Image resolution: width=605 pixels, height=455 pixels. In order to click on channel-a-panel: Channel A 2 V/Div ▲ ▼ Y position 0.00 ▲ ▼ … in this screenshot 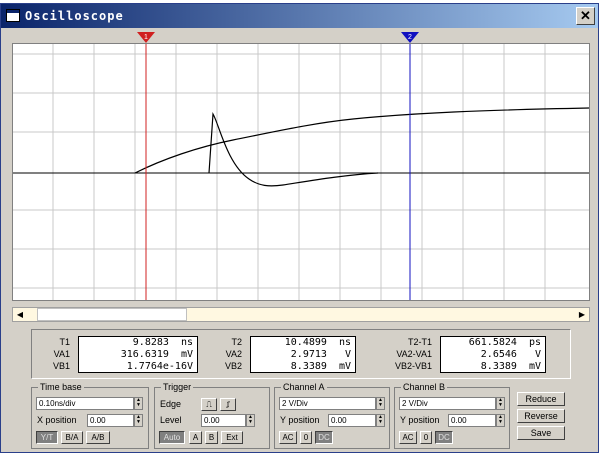, I will do `click(332, 415)`.